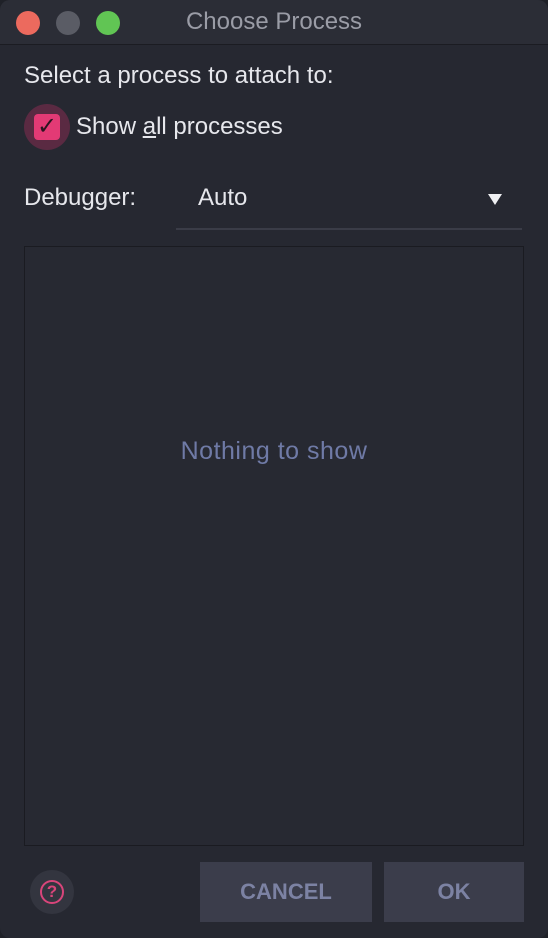 The width and height of the screenshot is (548, 938). Describe the element at coordinates (349, 201) in the screenshot. I see `debugger-dropdown: Auto` at that location.